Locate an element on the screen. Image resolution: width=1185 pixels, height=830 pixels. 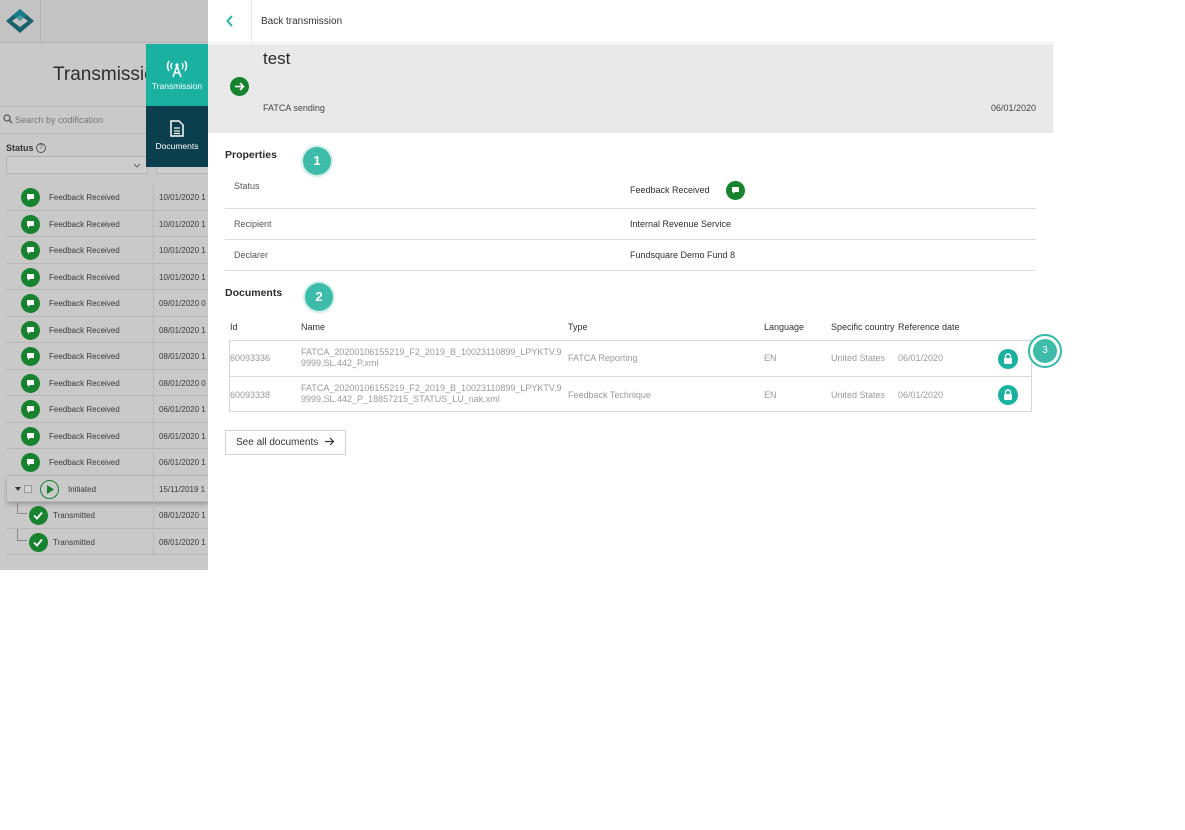
documents-heading: Documents is located at coordinates (254, 293).